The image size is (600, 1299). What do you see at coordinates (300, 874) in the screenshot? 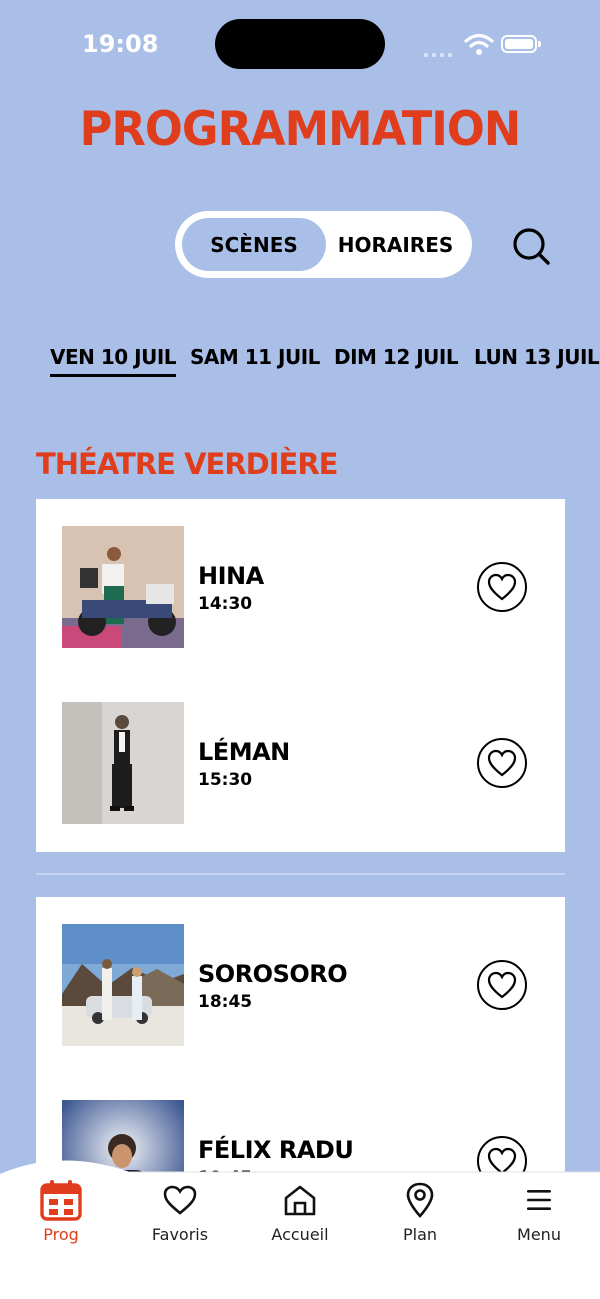
I see `section-divider` at bounding box center [300, 874].